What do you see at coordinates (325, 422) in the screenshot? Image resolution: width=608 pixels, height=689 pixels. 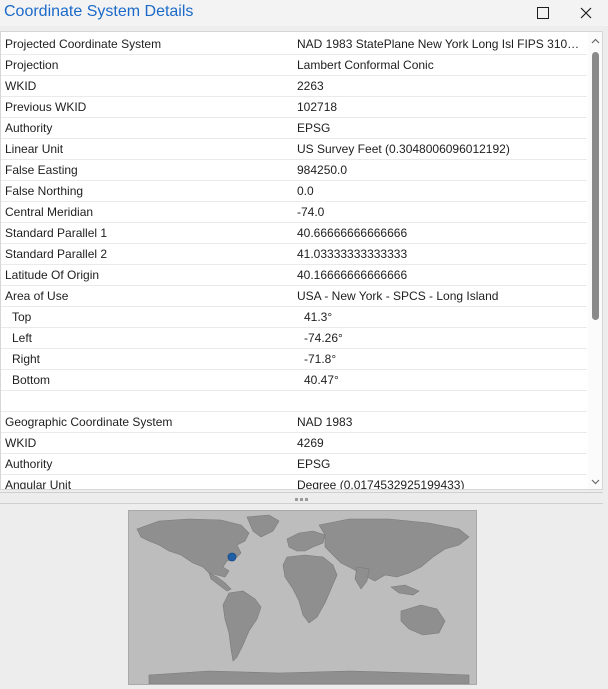 I see `property-value: NAD 1983` at bounding box center [325, 422].